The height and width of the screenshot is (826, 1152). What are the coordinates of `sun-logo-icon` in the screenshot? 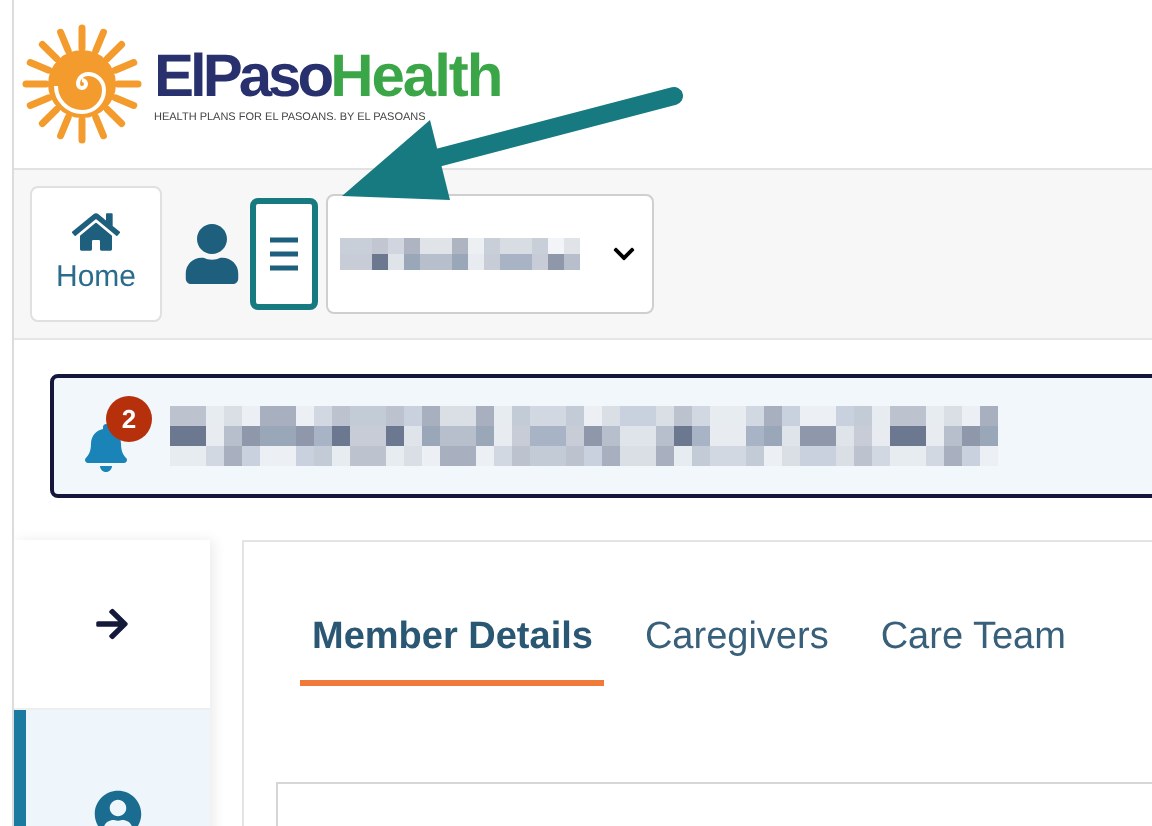 It's located at (82, 84).